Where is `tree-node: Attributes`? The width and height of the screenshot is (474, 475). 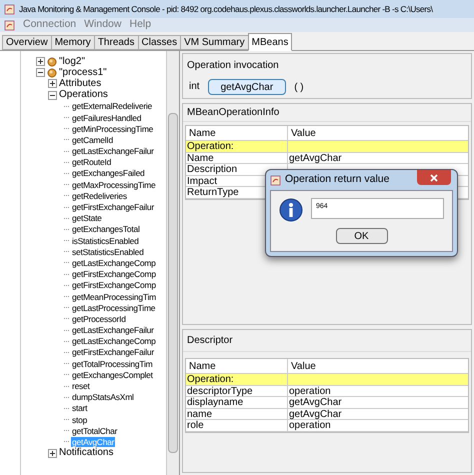 tree-node: Attributes is located at coordinates (80, 83).